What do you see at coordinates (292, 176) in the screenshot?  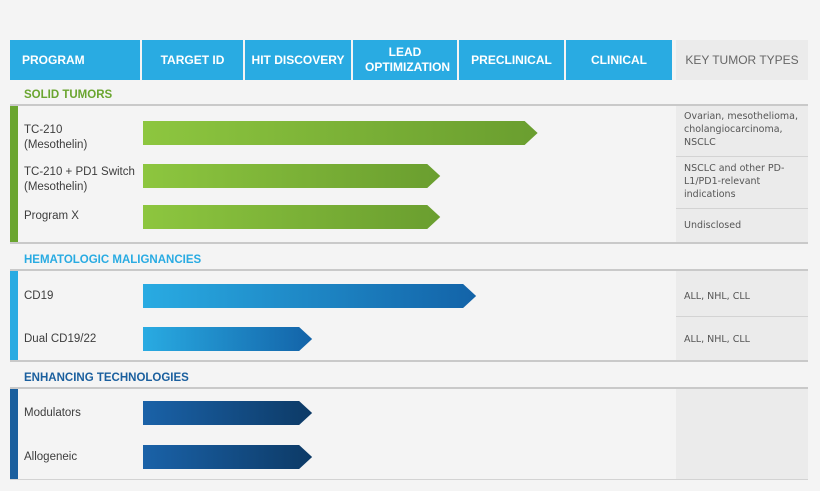 I see `progress-bar-tc-210-pd1-switch` at bounding box center [292, 176].